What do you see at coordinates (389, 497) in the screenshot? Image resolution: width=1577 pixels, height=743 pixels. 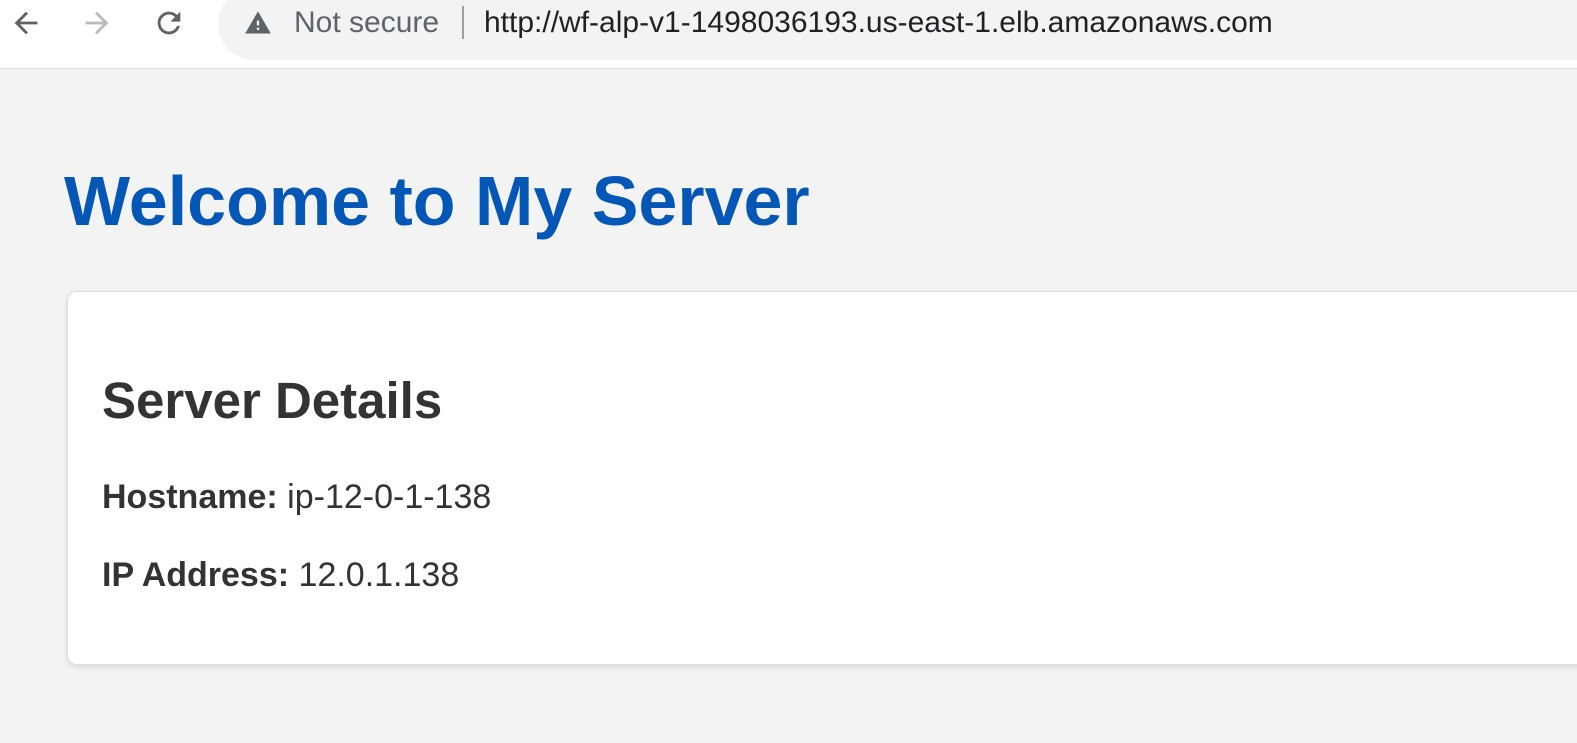 I see `hostname-value: ip-12-0-1-138` at bounding box center [389, 497].